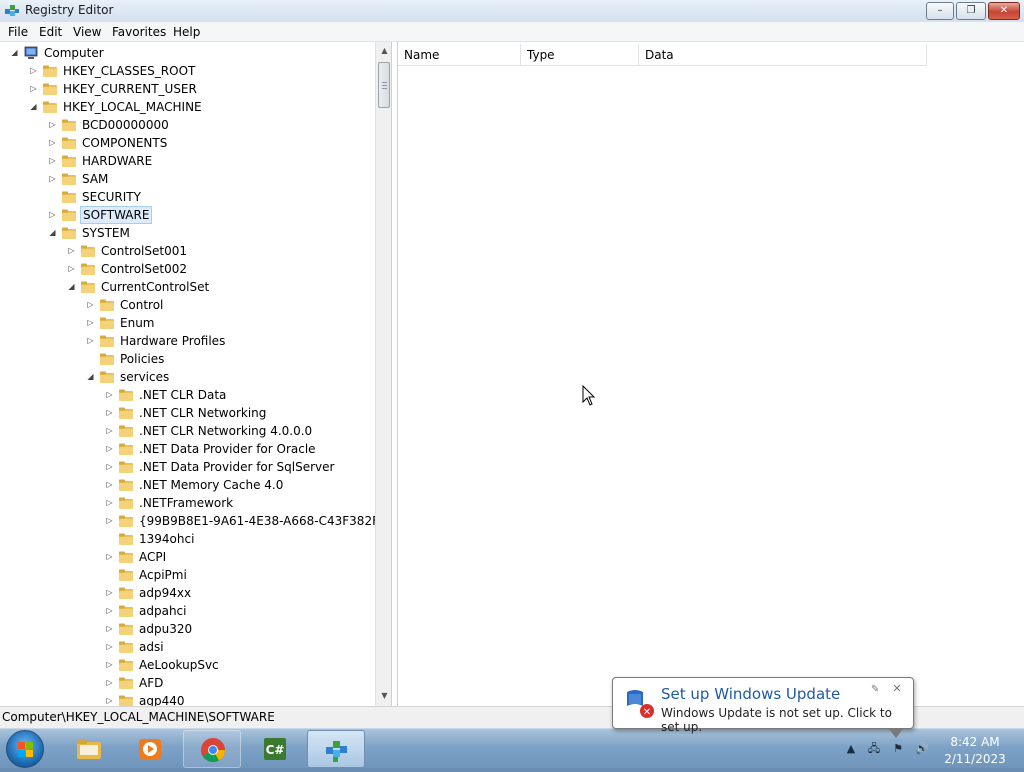 The height and width of the screenshot is (772, 1024). Describe the element at coordinates (141, 305) in the screenshot. I see `tree-node-label: Control` at that location.